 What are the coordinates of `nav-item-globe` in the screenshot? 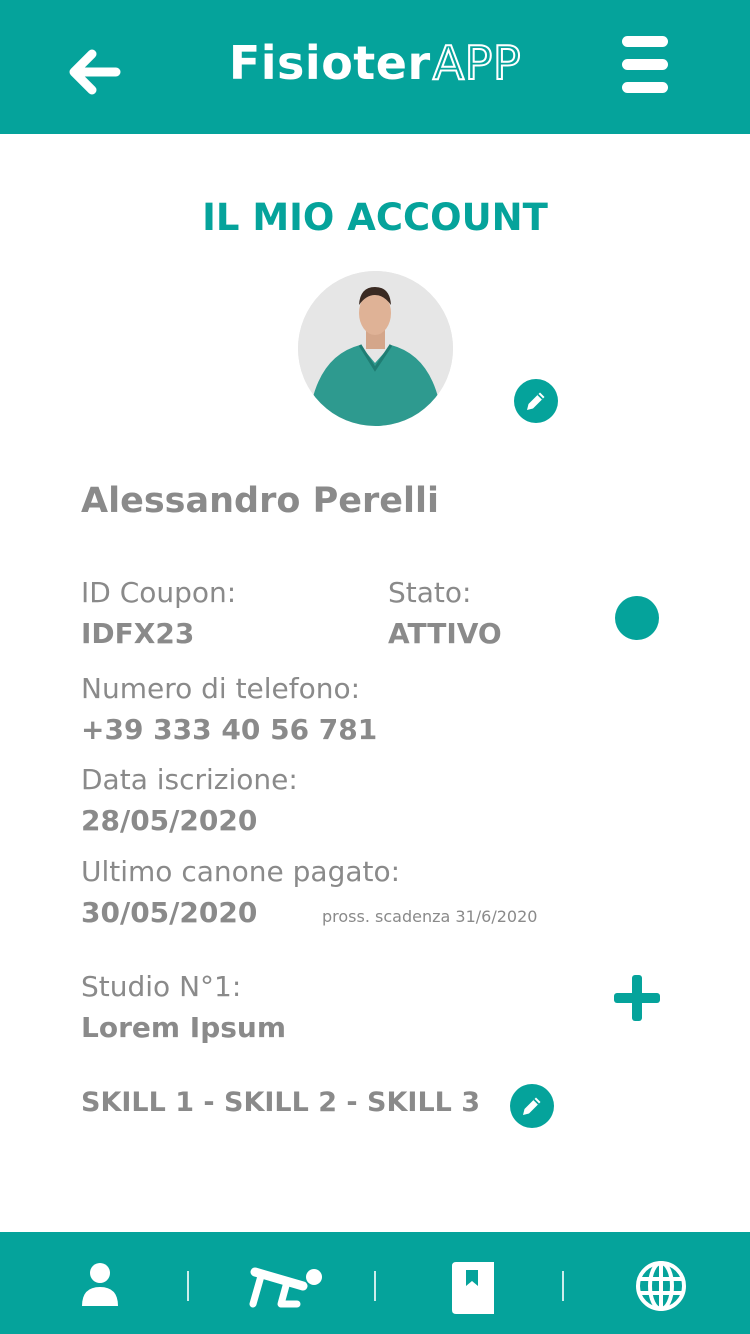 It's located at (661, 1283).